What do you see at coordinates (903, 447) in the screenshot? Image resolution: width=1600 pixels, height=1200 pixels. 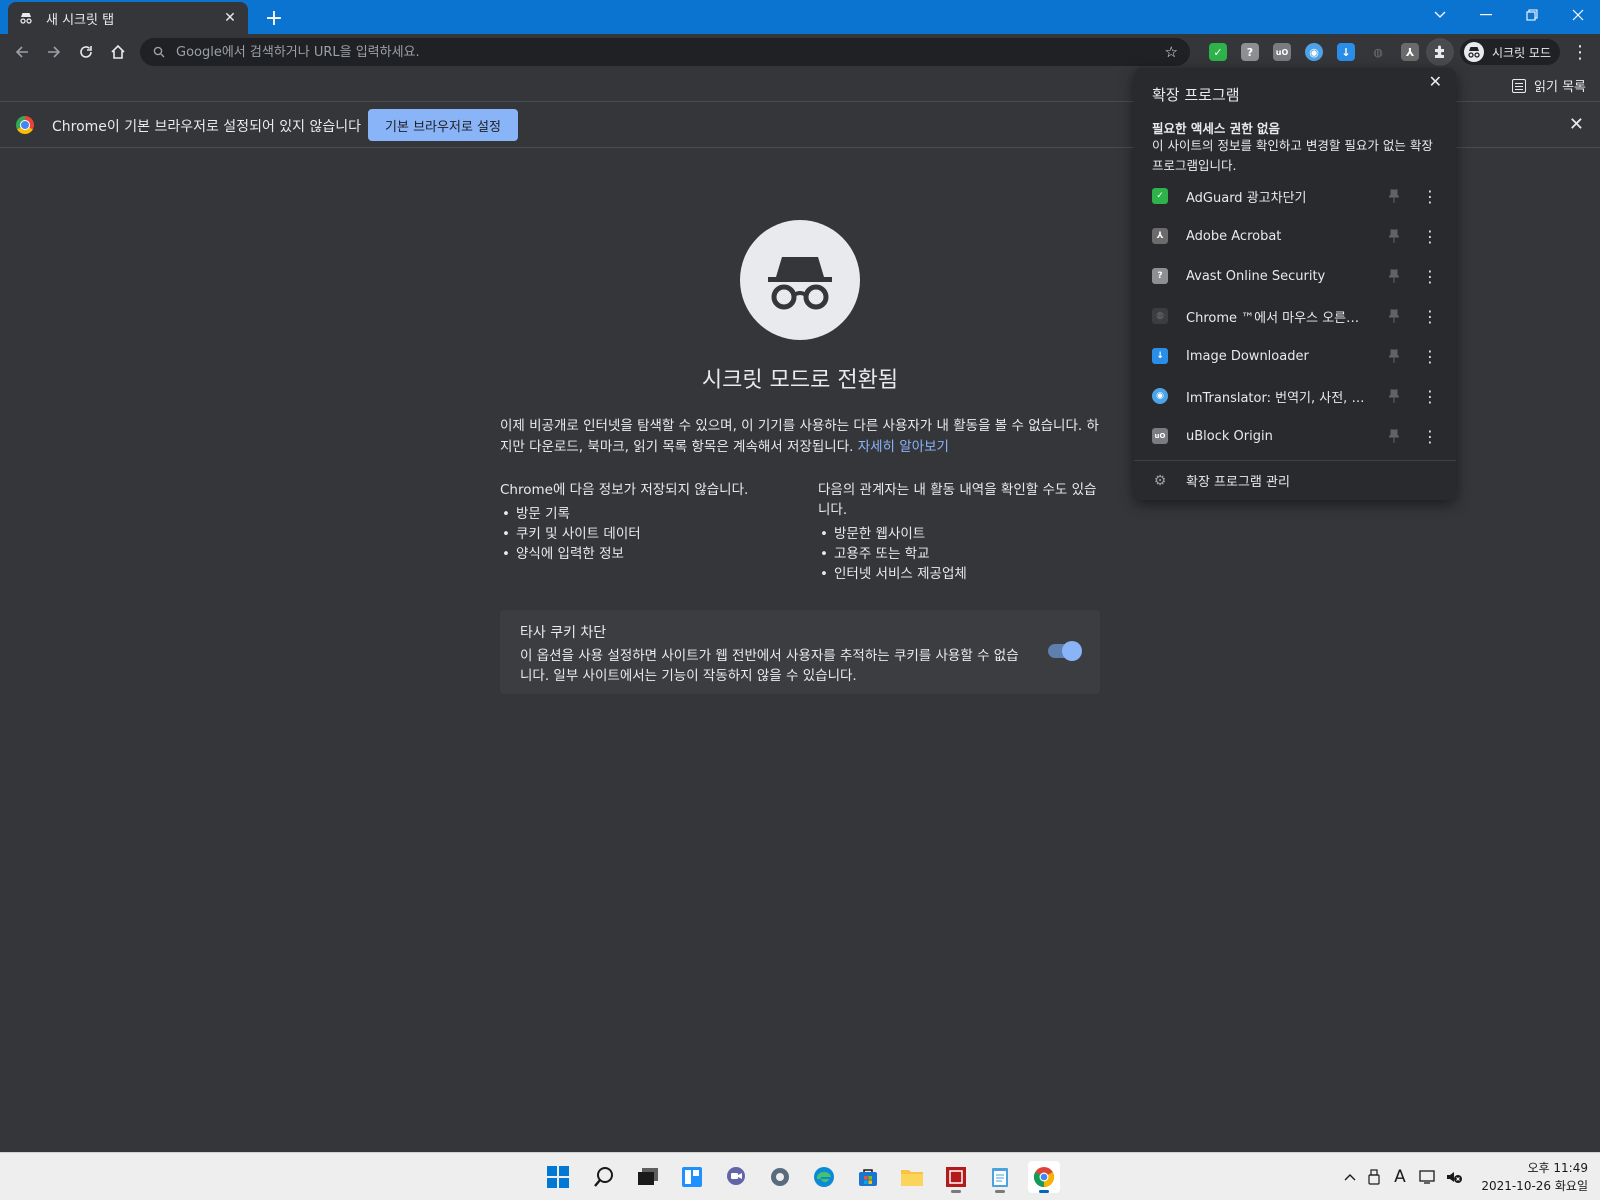 I see `learn-more-link: 자세히 알아보기` at bounding box center [903, 447].